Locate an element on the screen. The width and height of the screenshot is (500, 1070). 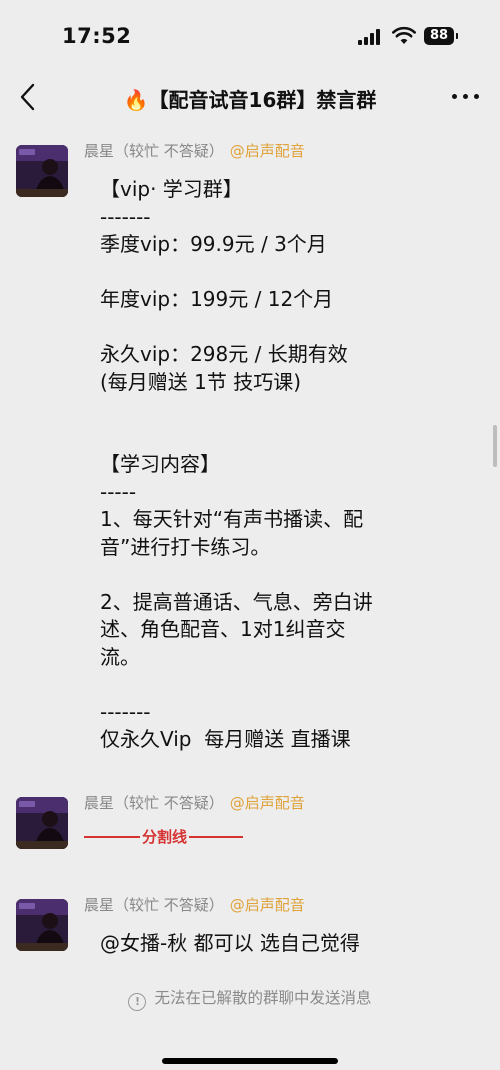
divider-bar-right is located at coordinates (216, 836).